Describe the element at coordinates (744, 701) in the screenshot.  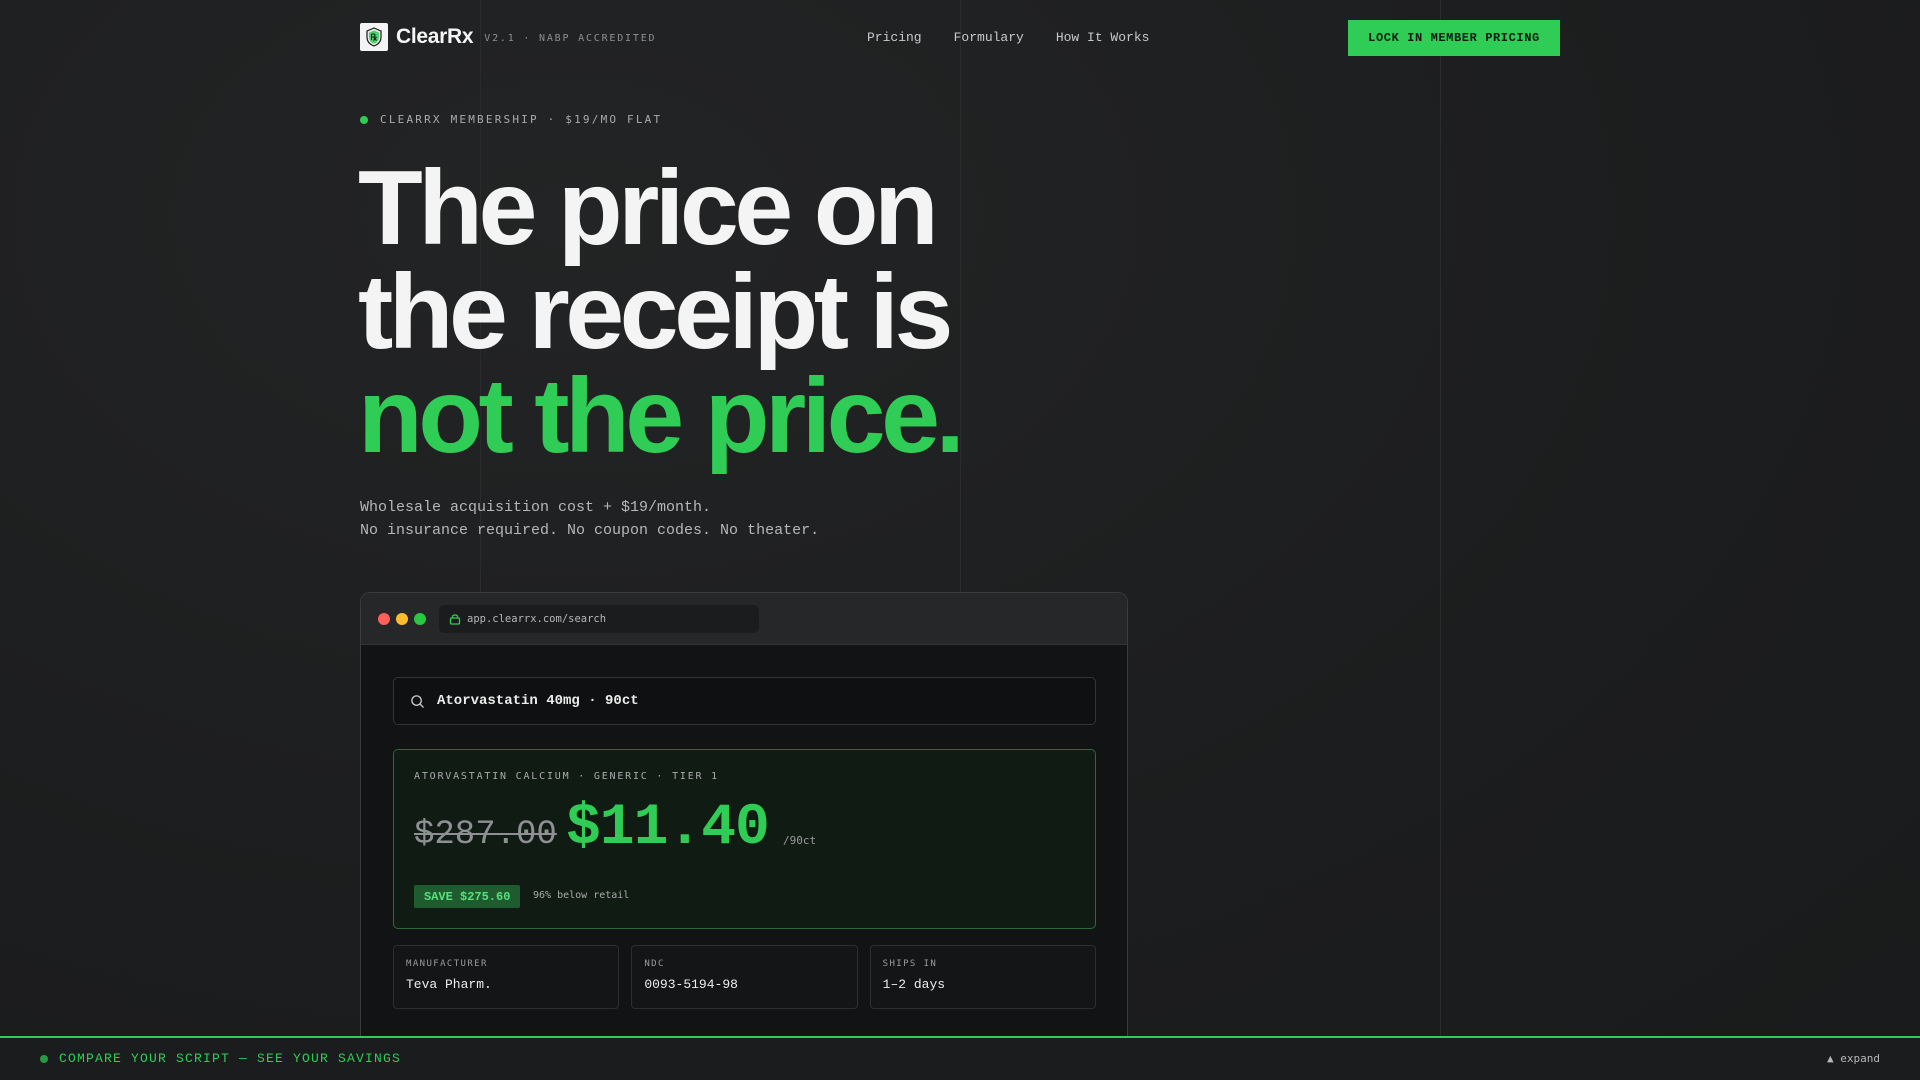
I see `drug-search-input: Atorvastatin 40mg · 90ct` at that location.